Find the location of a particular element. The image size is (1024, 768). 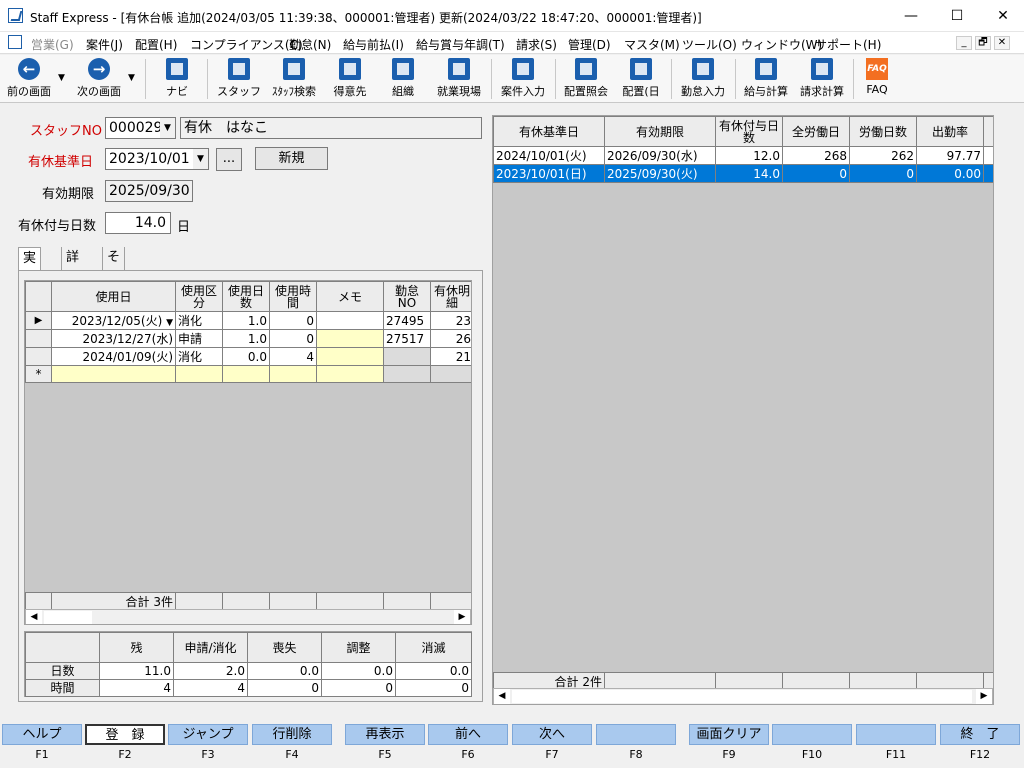

usage-hours-cell: 4 is located at coordinates (293, 356).